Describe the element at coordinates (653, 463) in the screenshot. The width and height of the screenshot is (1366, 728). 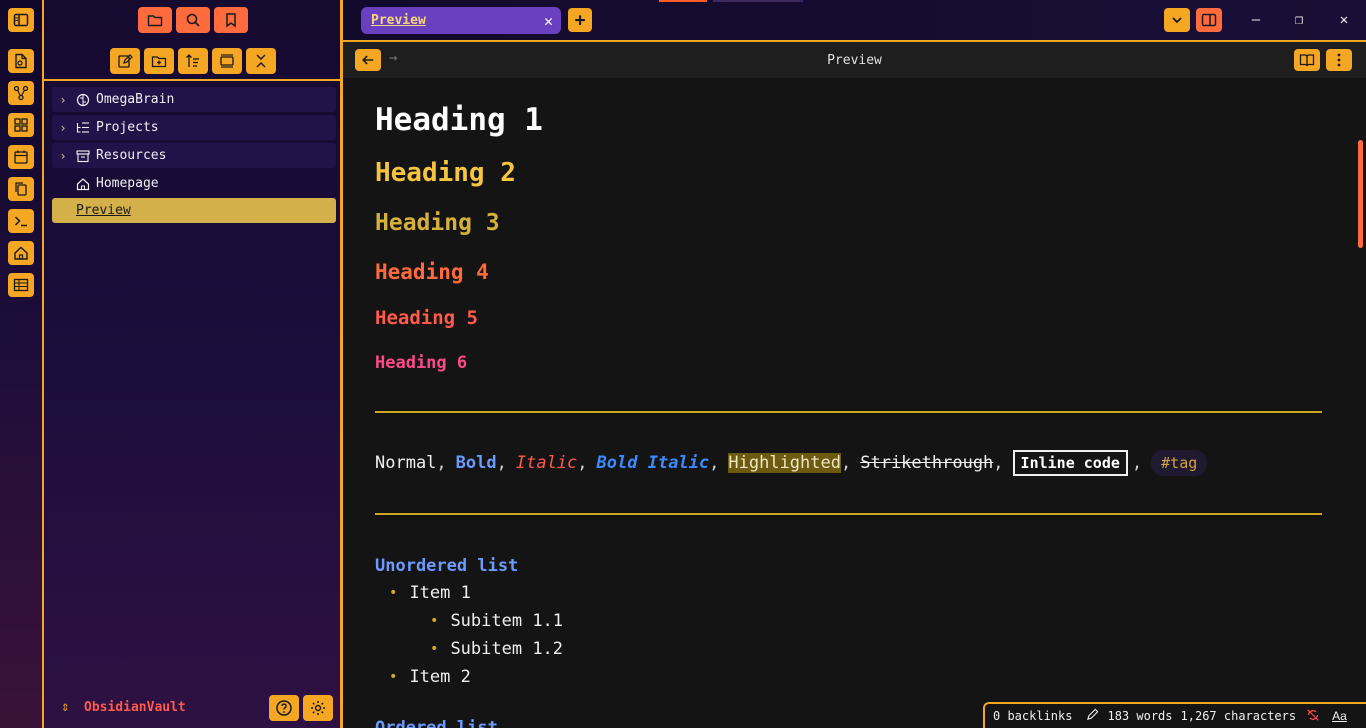
I see `text-bold-italic: Bold Italic` at that location.